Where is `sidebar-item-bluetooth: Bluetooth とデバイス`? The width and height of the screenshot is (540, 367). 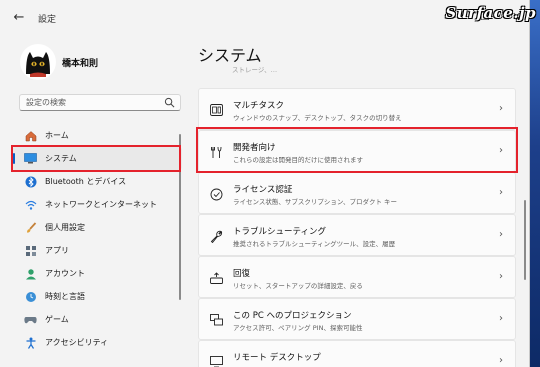
sidebar-item-bluetooth: Bluetooth とデバイス is located at coordinates (97, 181).